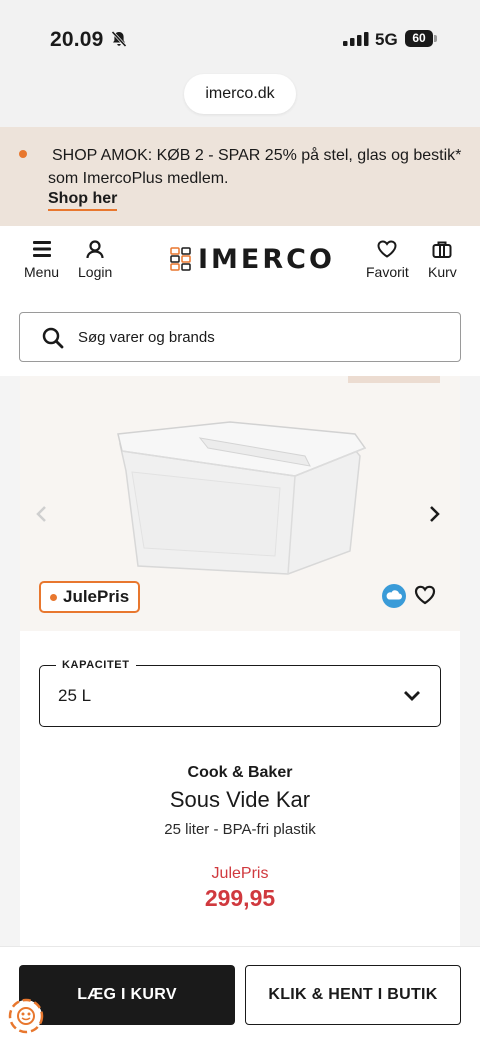 Image resolution: width=480 pixels, height=1044 pixels. Describe the element at coordinates (83, 200) in the screenshot. I see `promo-shop-link: Shop her` at that location.